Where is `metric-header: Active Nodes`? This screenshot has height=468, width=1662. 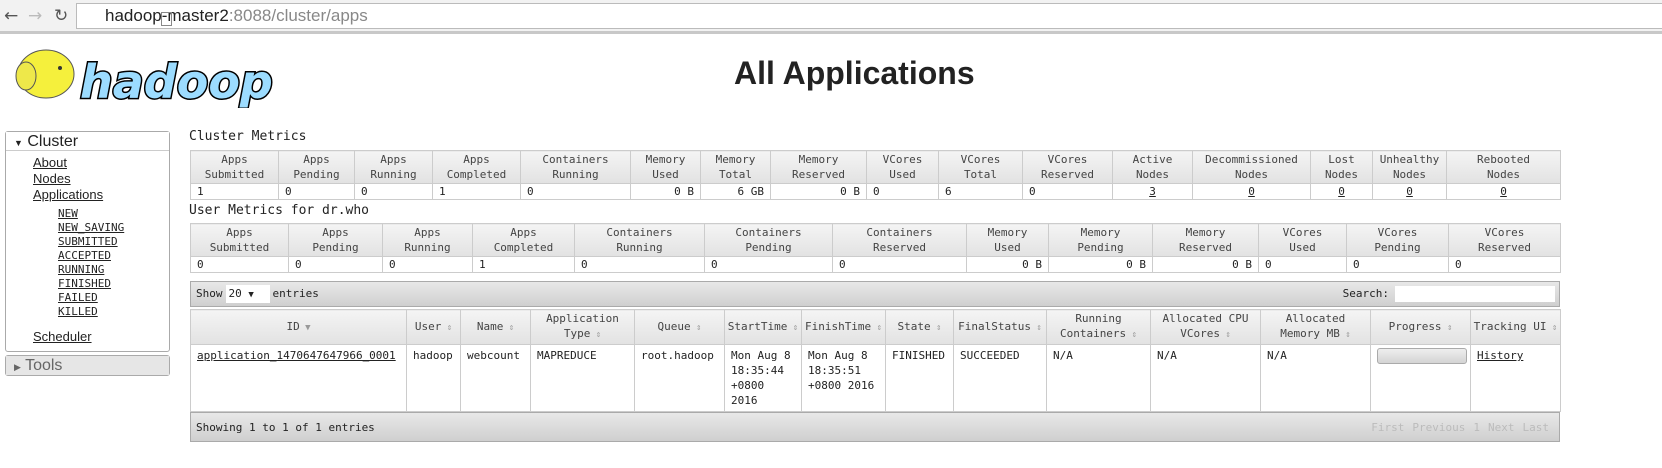
metric-header: Active Nodes is located at coordinates (1152, 167).